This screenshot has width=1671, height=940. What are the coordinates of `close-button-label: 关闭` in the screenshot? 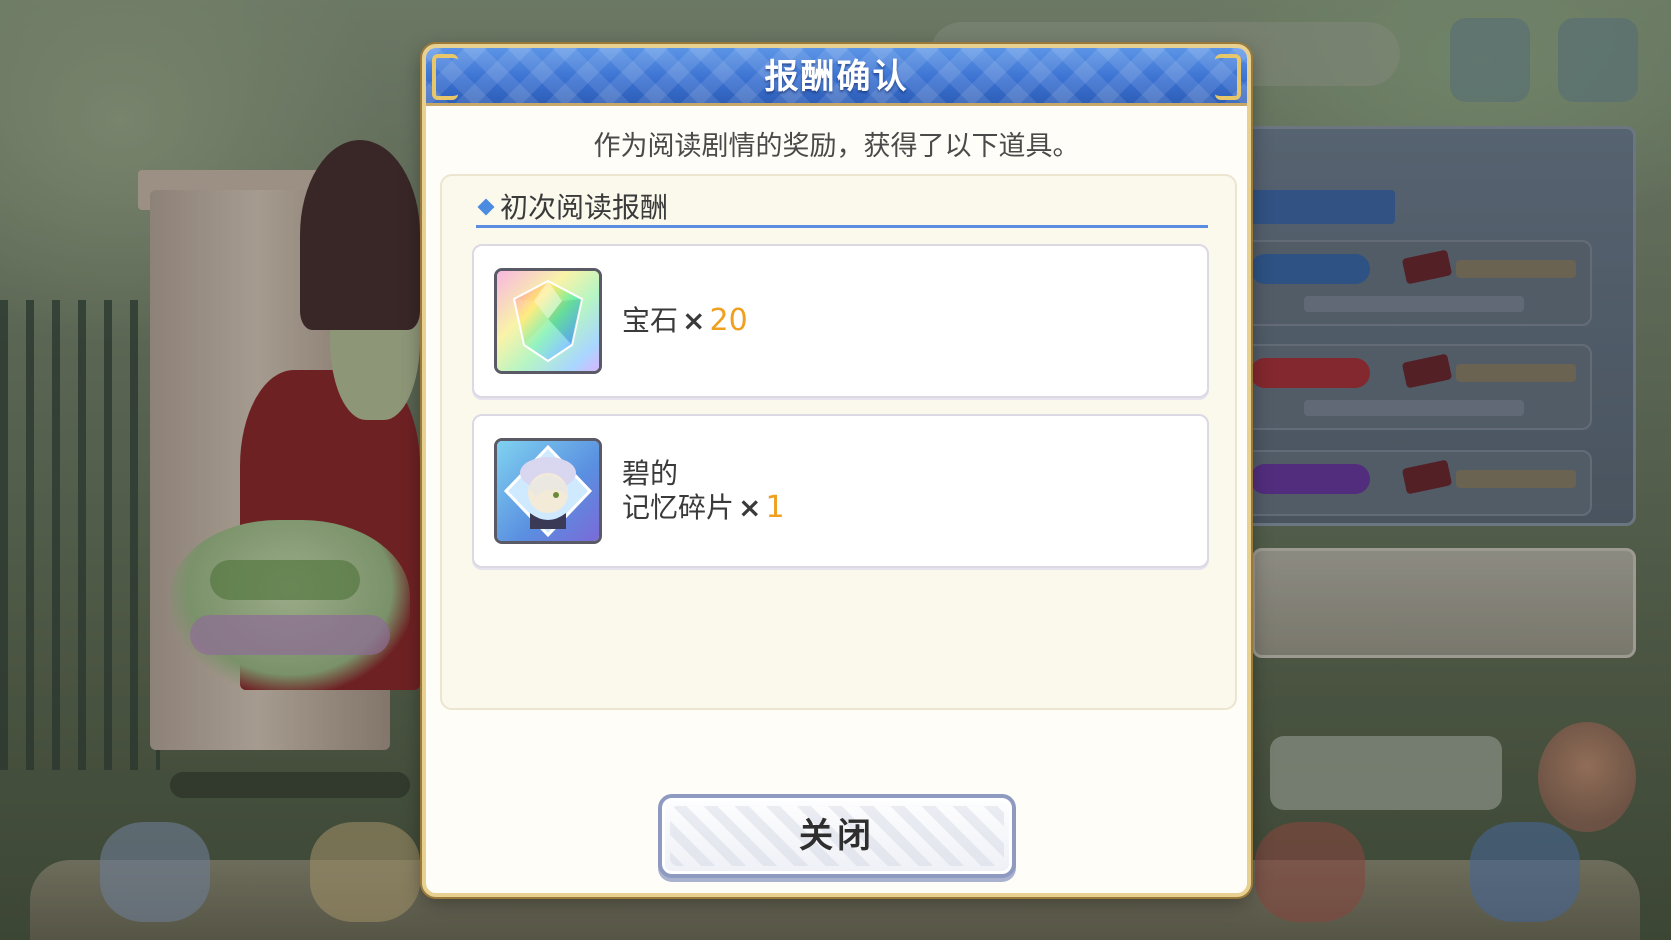 It's located at (837, 836).